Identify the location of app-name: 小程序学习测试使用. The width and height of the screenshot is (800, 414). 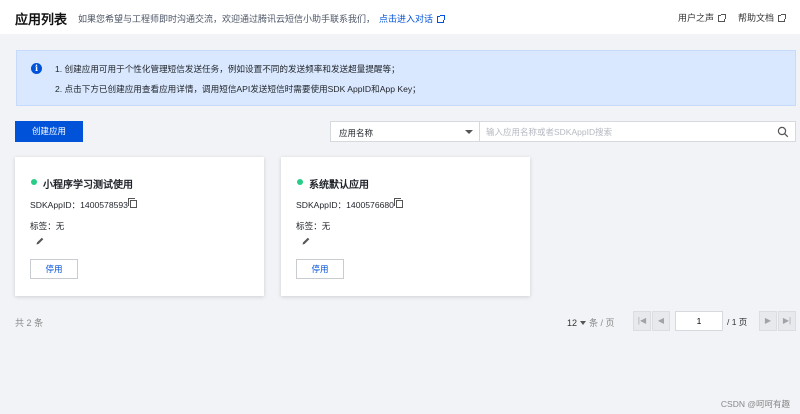
(88, 183).